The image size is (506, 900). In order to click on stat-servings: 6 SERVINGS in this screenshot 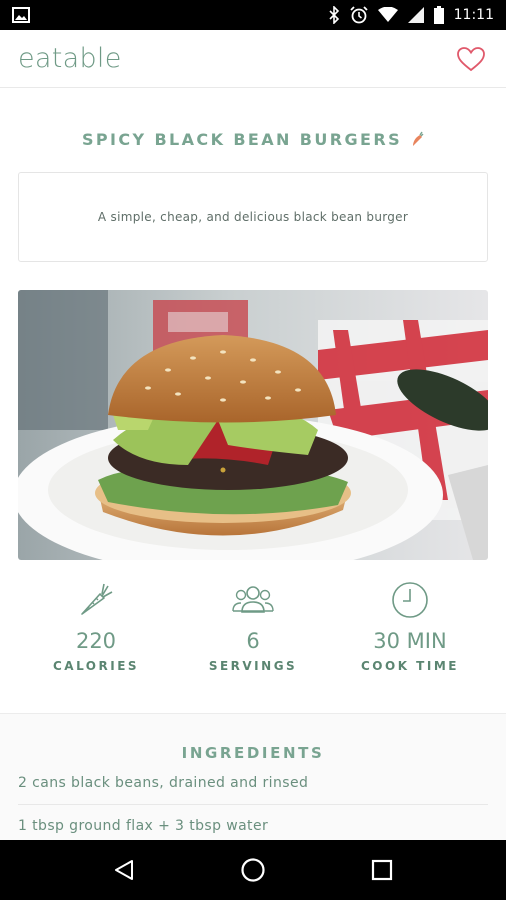, I will do `click(253, 630)`.